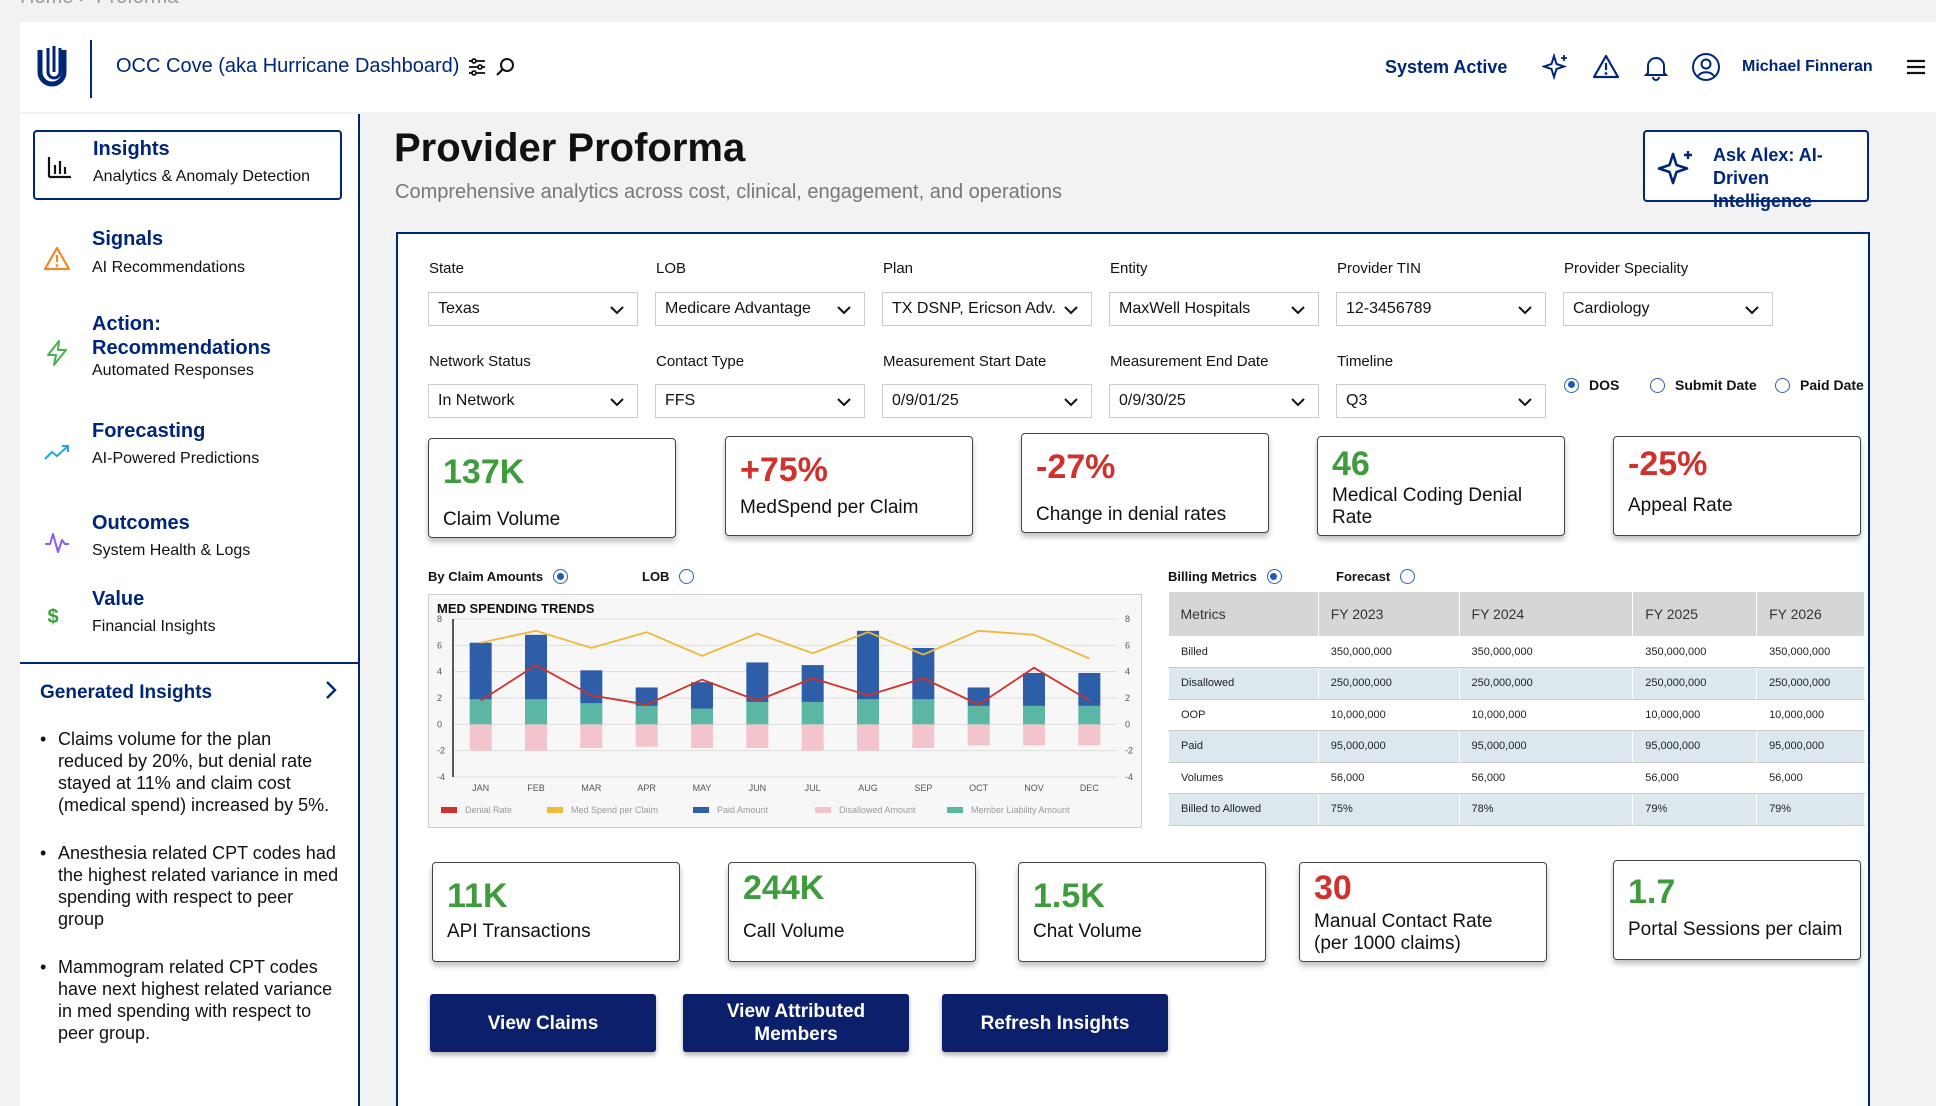  I want to click on kpi-card-medspend: +75% MedSpend per Claim, so click(849, 486).